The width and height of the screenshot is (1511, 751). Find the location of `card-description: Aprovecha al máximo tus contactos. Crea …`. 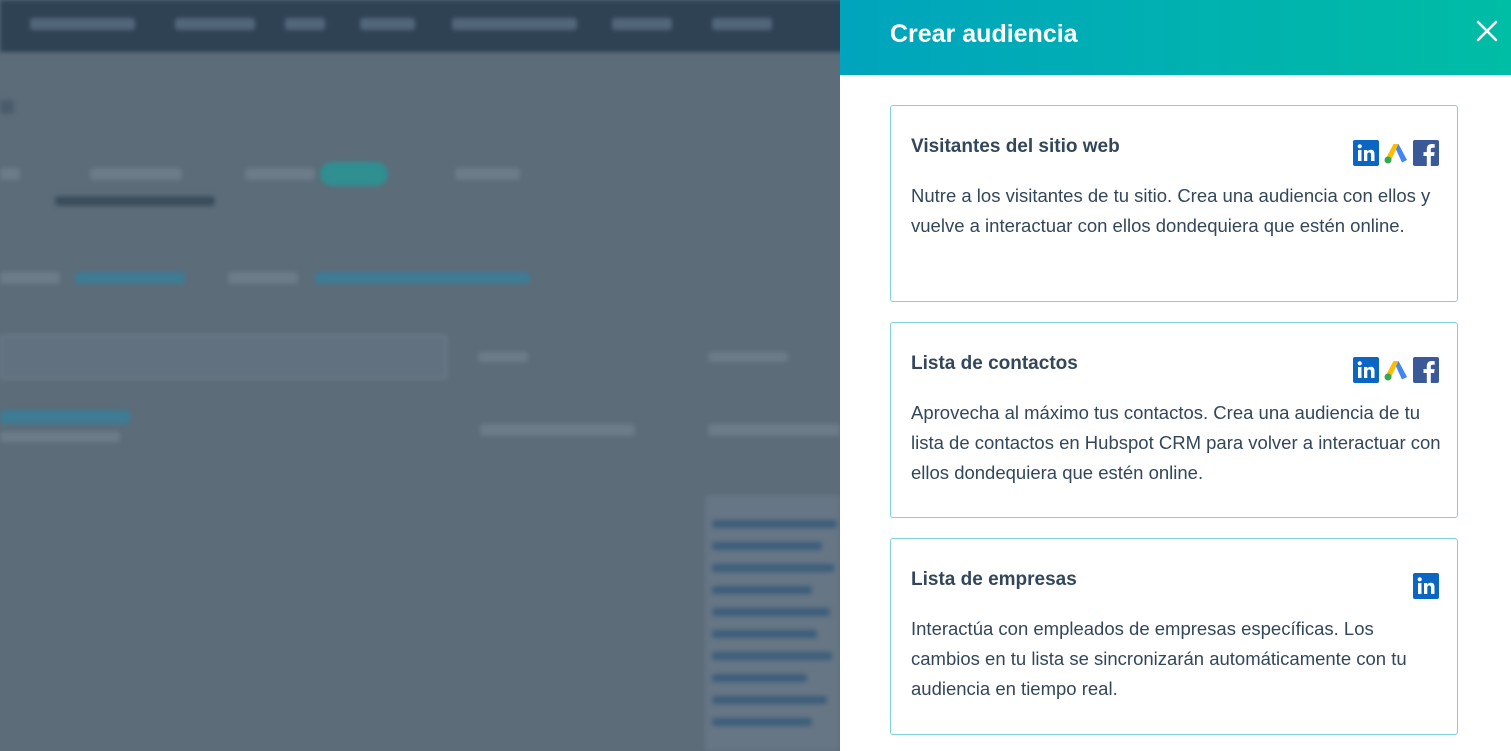

card-description: Aprovecha al máximo tus contactos. Crea … is located at coordinates (1176, 442).